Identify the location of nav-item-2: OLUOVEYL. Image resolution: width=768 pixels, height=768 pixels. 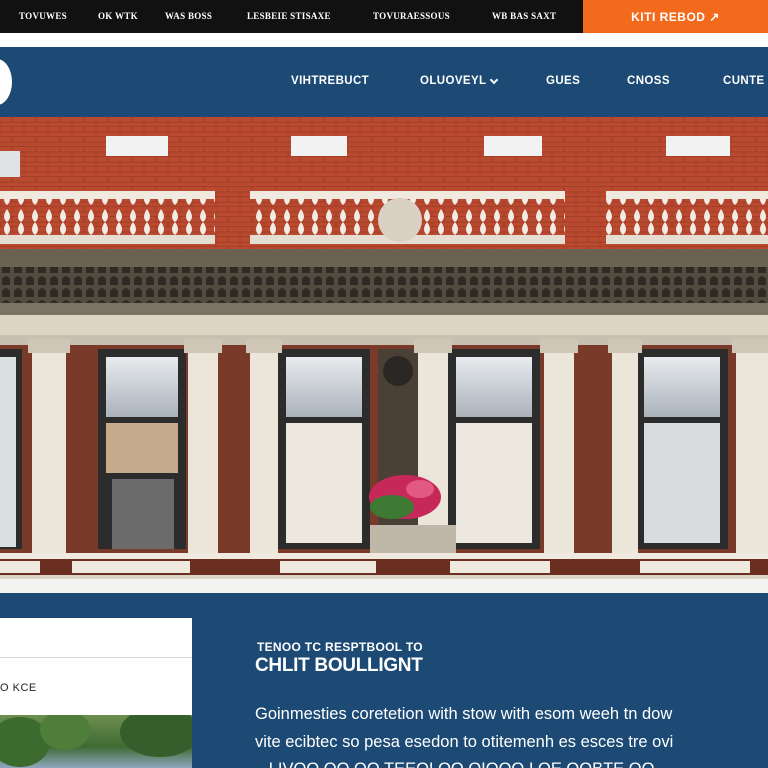
(459, 81).